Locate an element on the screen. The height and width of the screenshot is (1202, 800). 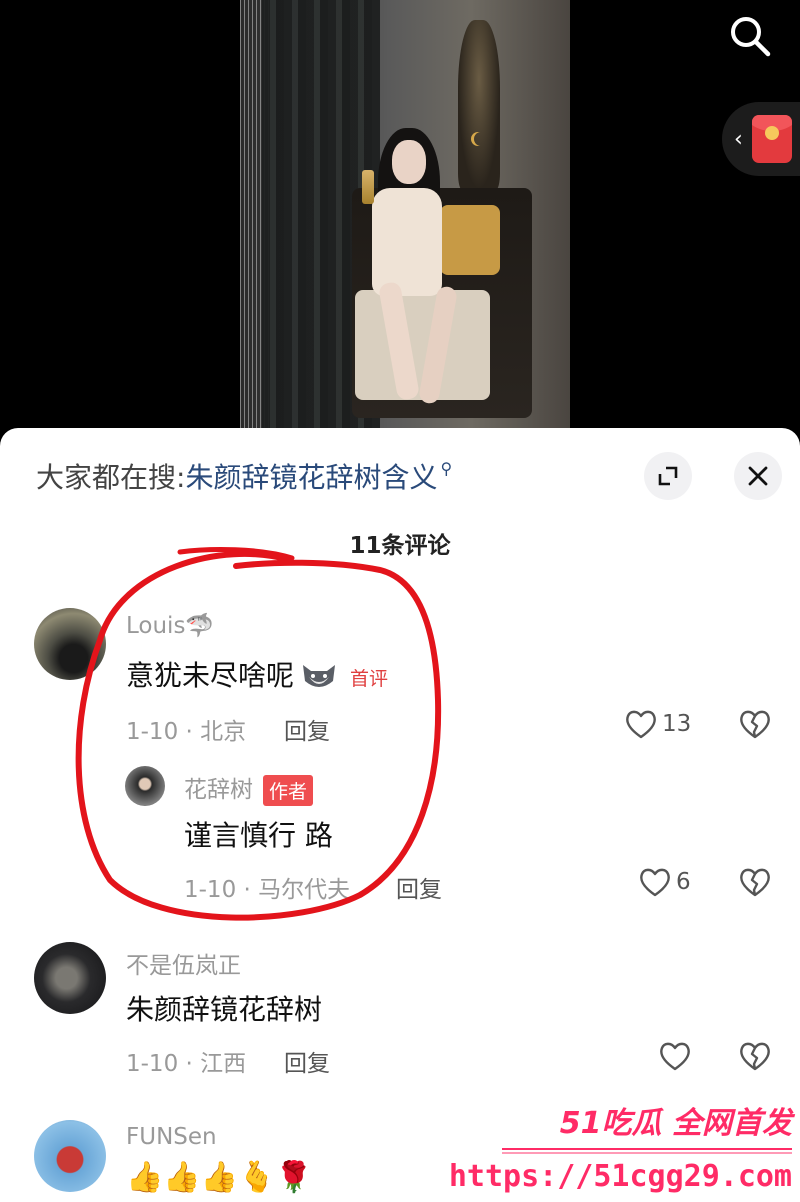
reply-meta: 1-10 · 马尔代夫 is located at coordinates (267, 890).